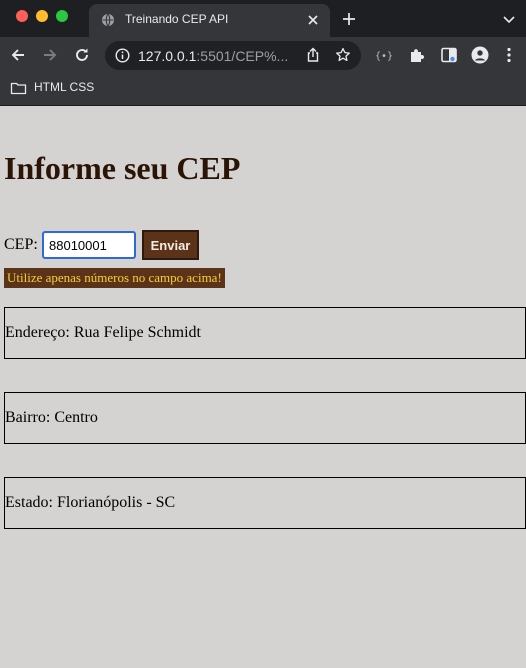 The image size is (526, 668). Describe the element at coordinates (349, 19) in the screenshot. I see `new-tab-icon` at that location.